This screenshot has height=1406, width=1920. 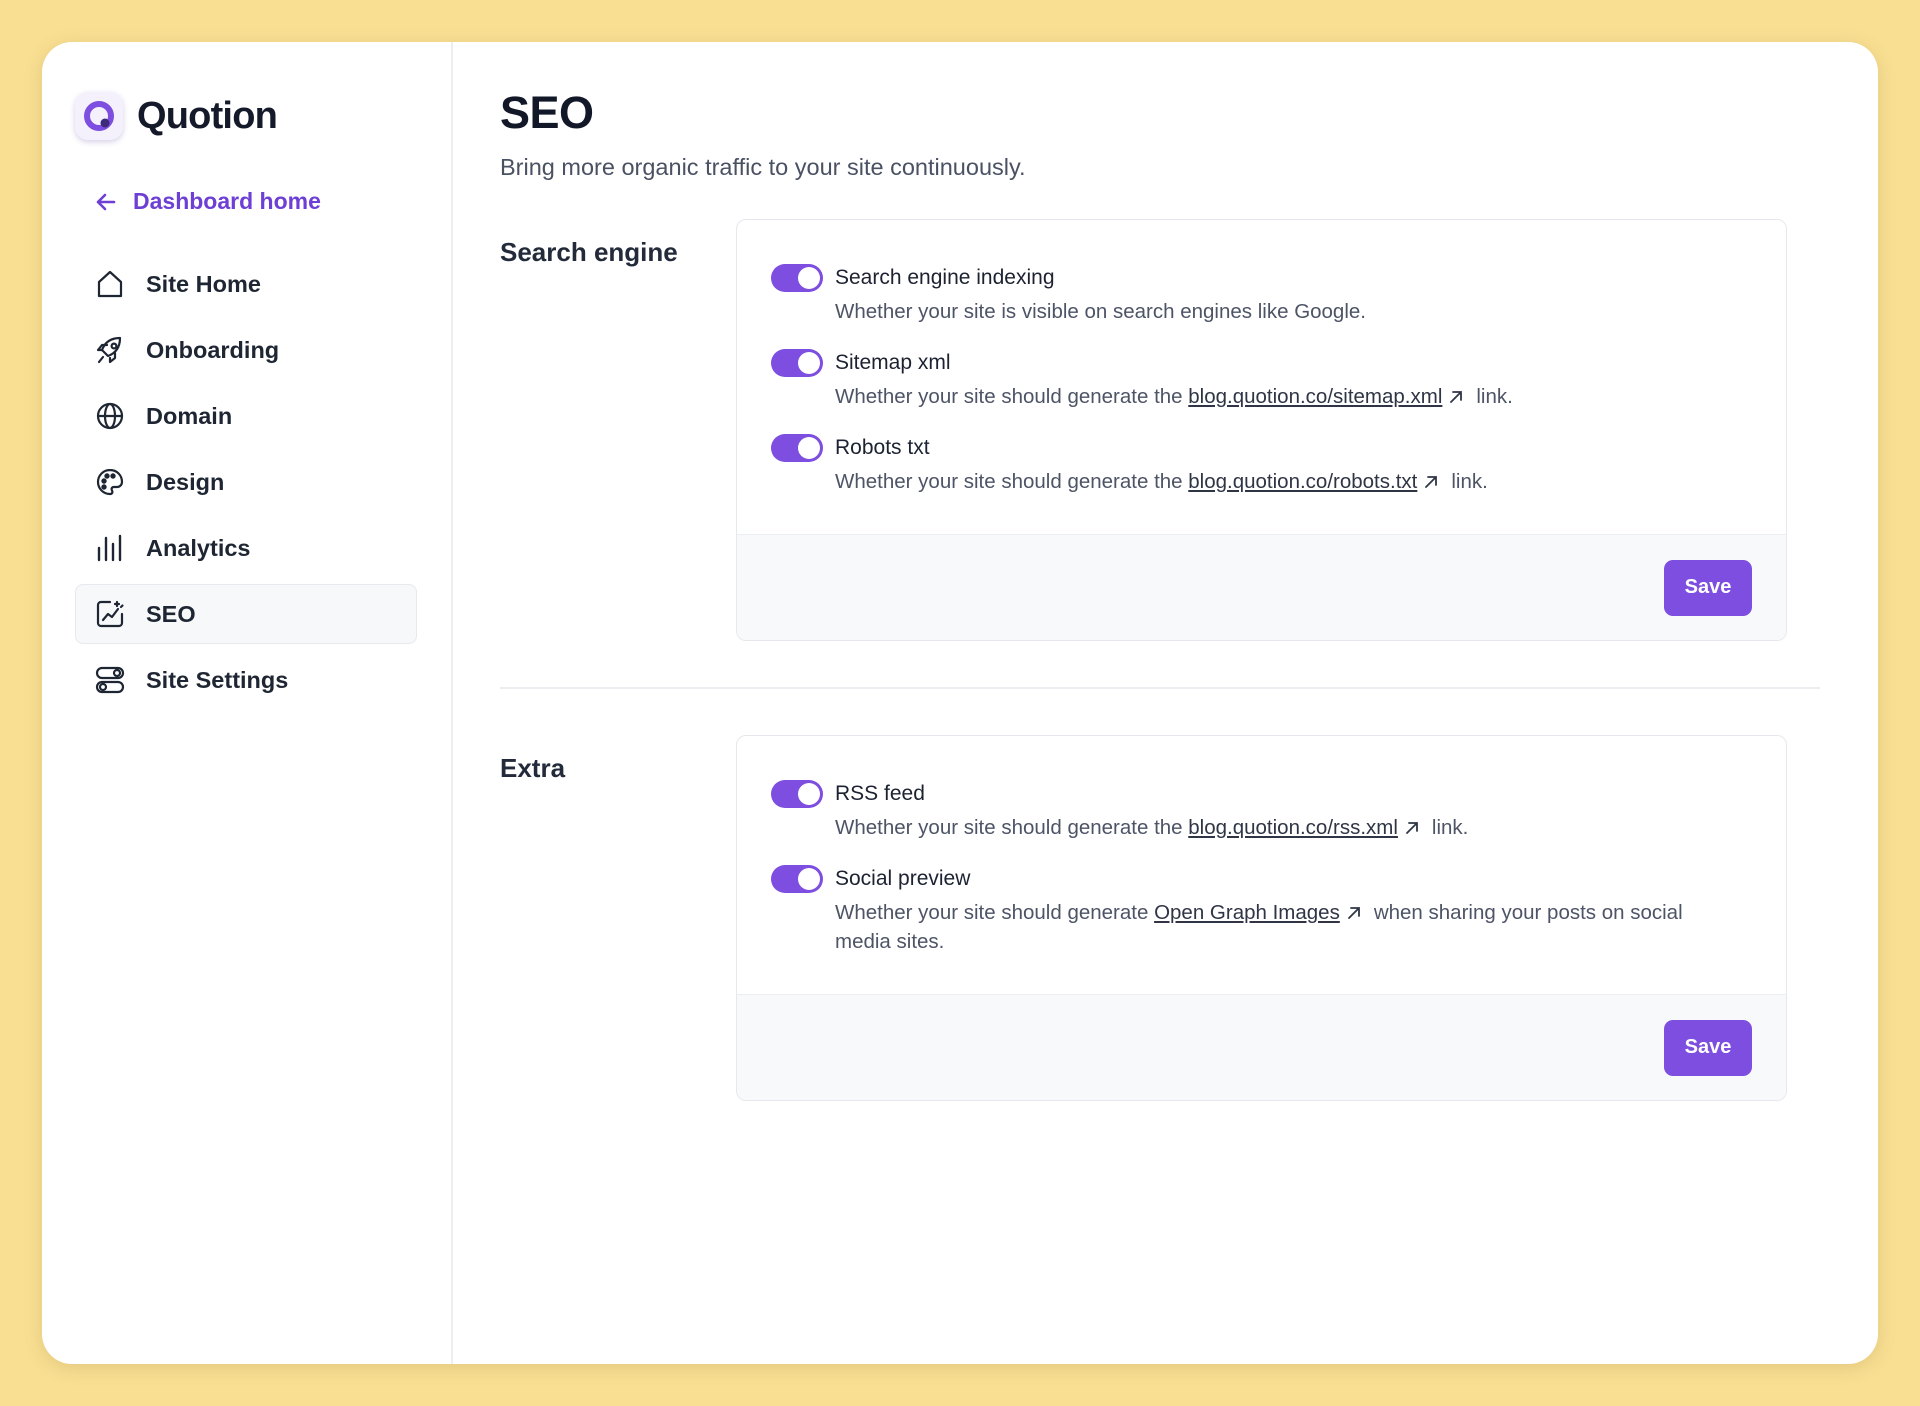 What do you see at coordinates (1315, 396) in the screenshot?
I see `sitemap-link: blog.quotion.co/sitemap.xml` at bounding box center [1315, 396].